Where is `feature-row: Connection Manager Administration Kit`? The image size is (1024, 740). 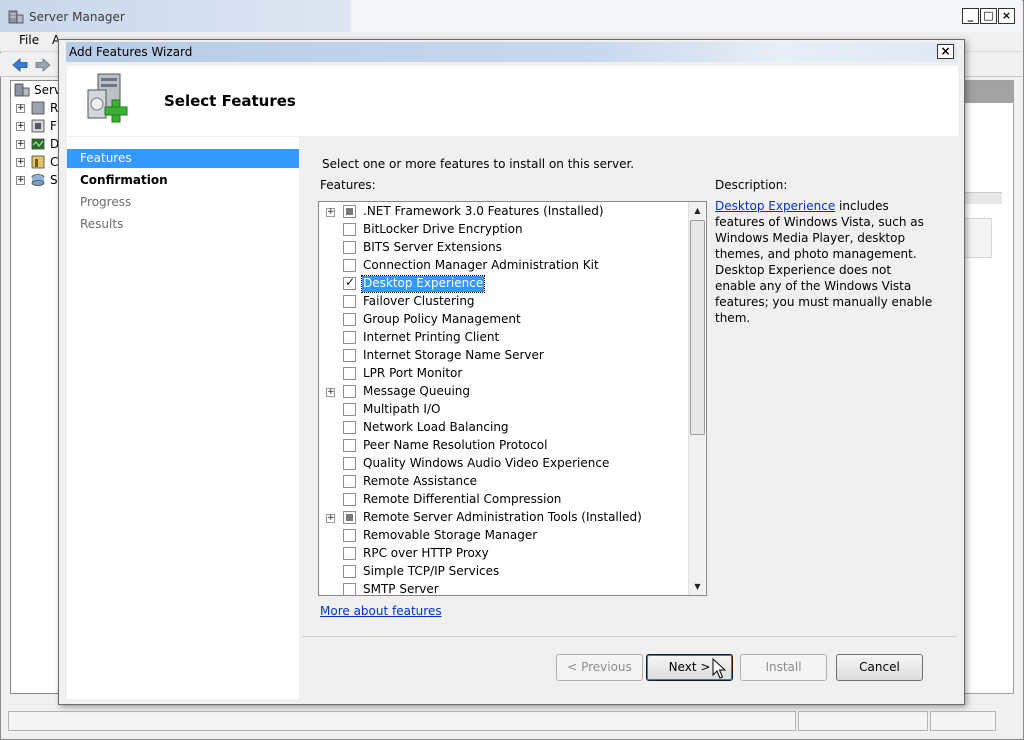
feature-row: Connection Manager Administration Kit is located at coordinates (504, 266).